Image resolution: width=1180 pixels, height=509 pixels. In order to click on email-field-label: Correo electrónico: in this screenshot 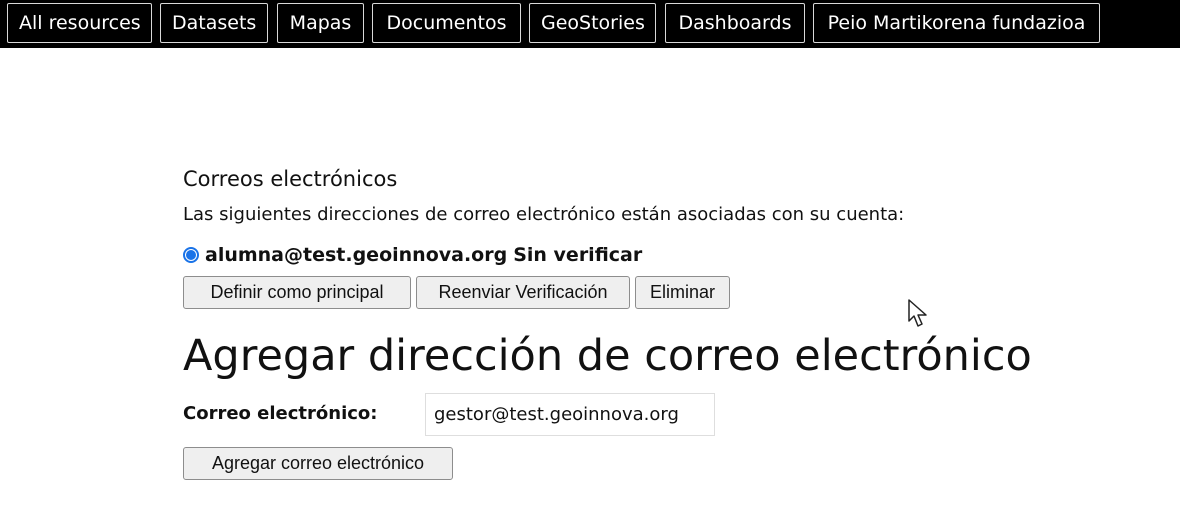, I will do `click(280, 413)`.